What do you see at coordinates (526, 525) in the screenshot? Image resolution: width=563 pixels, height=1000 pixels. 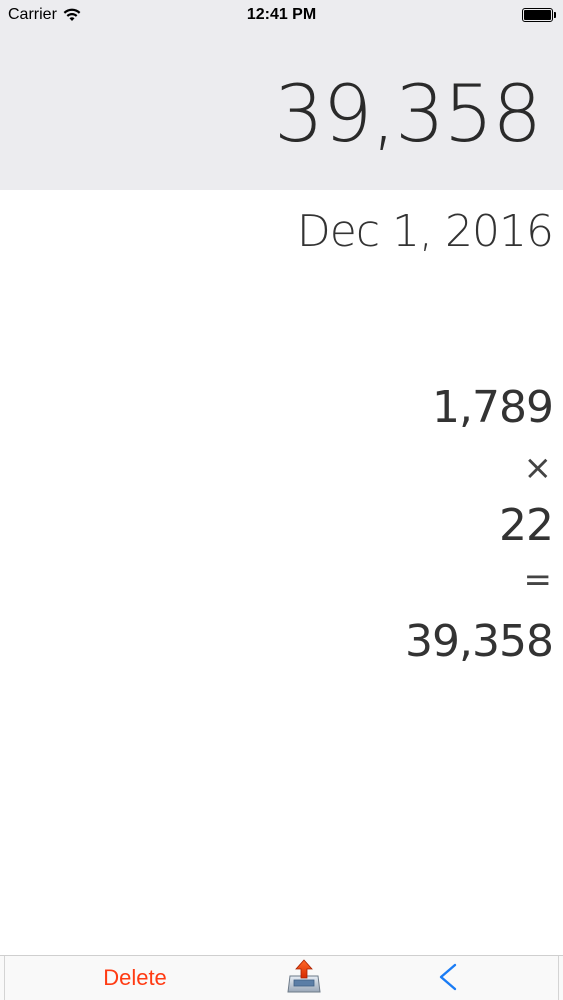 I see `history-operand-2: 22` at bounding box center [526, 525].